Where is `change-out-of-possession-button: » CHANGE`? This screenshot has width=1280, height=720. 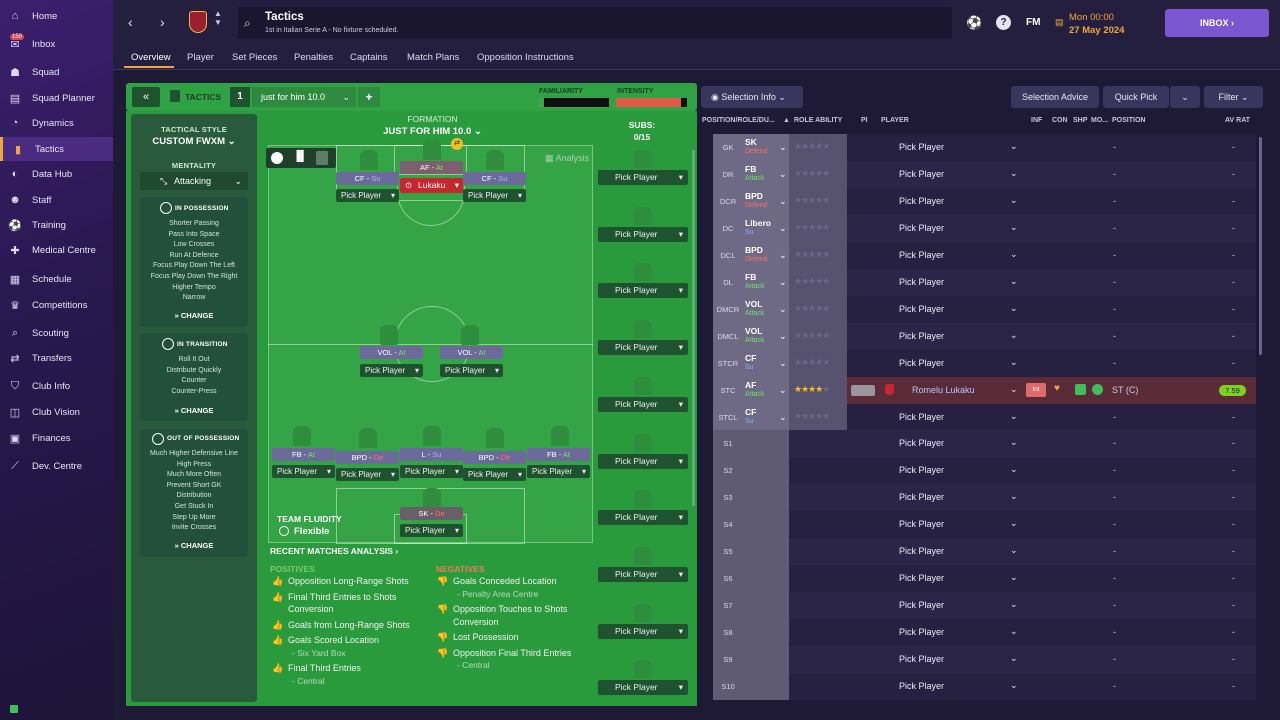
change-out-of-possession-button: » CHANGE is located at coordinates (194, 545).